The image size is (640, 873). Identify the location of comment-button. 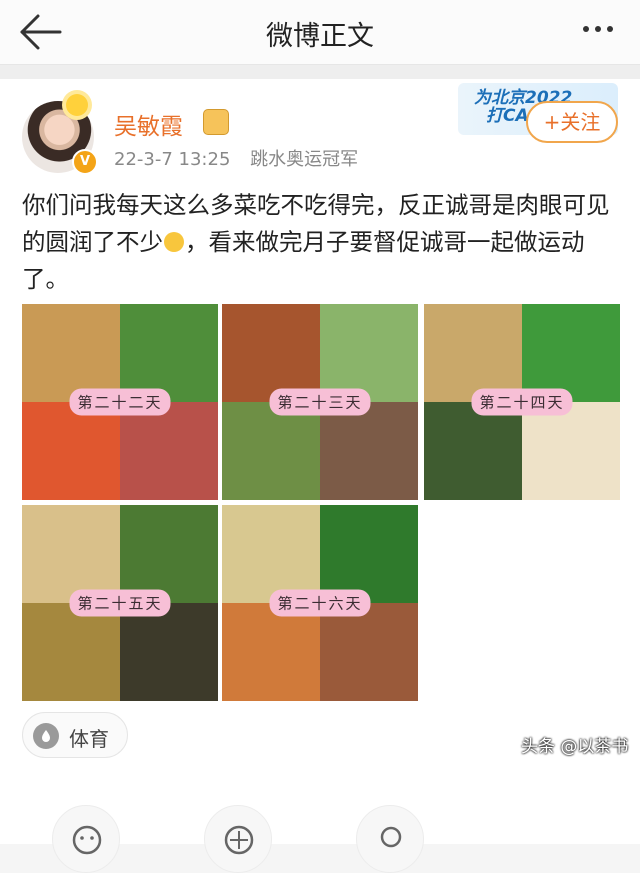
(238, 839).